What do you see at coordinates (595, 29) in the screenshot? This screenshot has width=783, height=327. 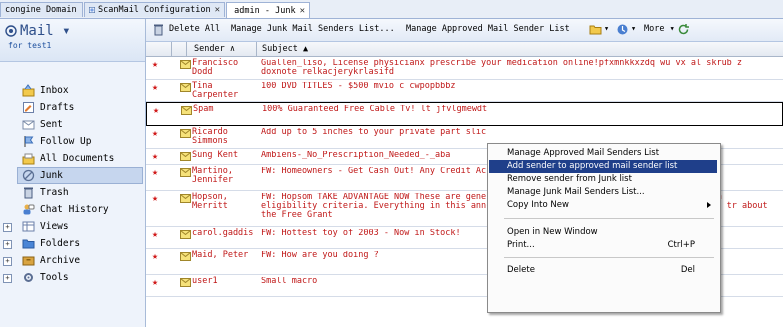 I see `folder-icon` at bounding box center [595, 29].